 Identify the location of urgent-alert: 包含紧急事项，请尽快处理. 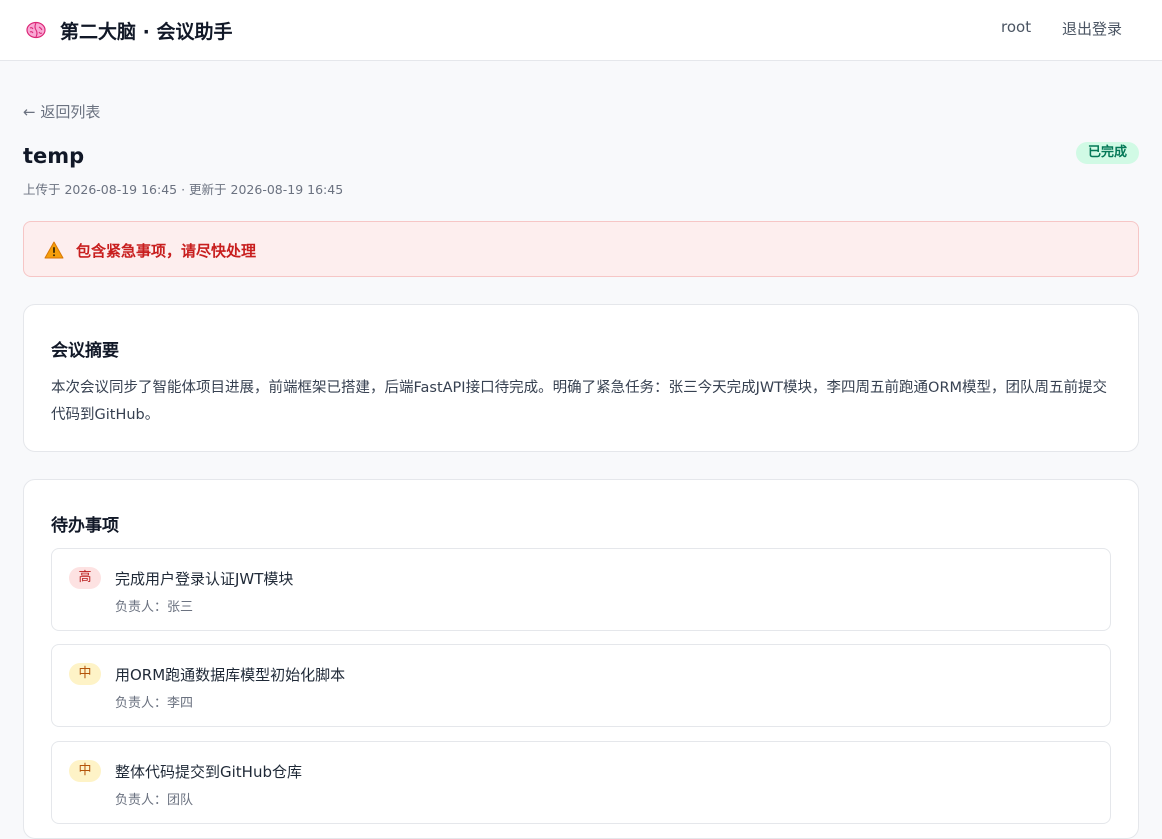
(581, 249).